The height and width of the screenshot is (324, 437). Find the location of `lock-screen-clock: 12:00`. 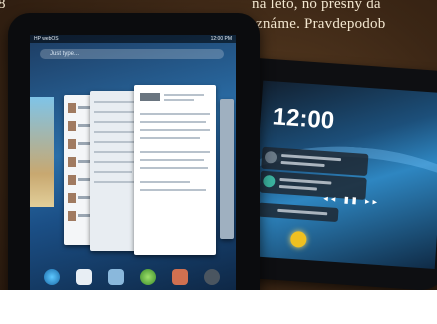

lock-screen-clock: 12:00 is located at coordinates (303, 119).